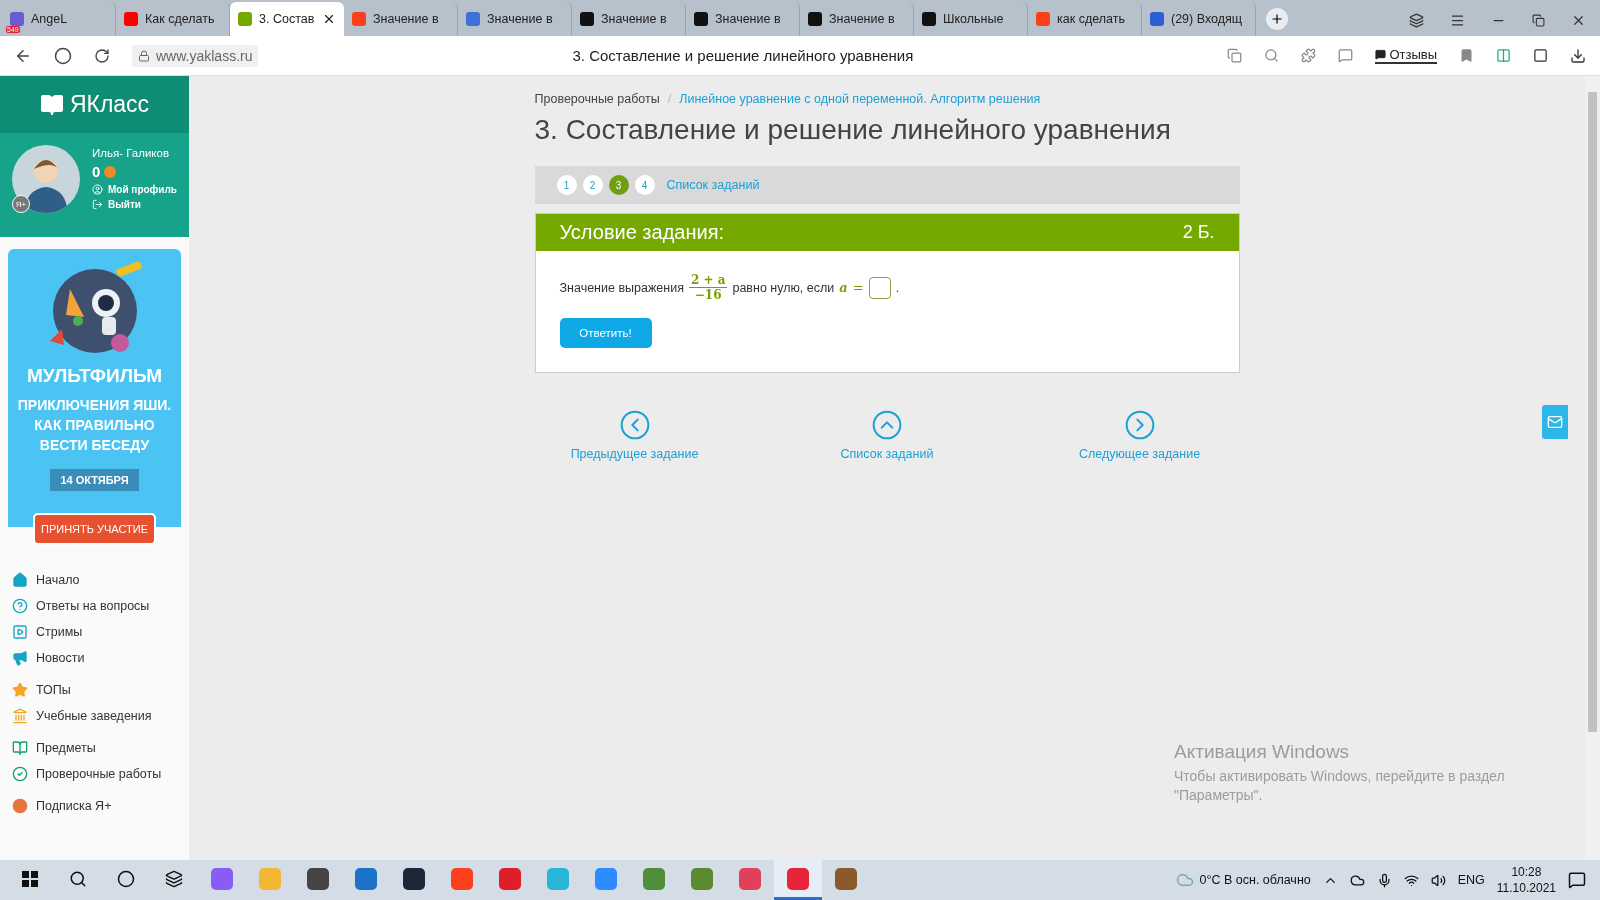 Image resolution: width=1600 pixels, height=900 pixels. What do you see at coordinates (144, 55) in the screenshot?
I see `lock-icon` at bounding box center [144, 55].